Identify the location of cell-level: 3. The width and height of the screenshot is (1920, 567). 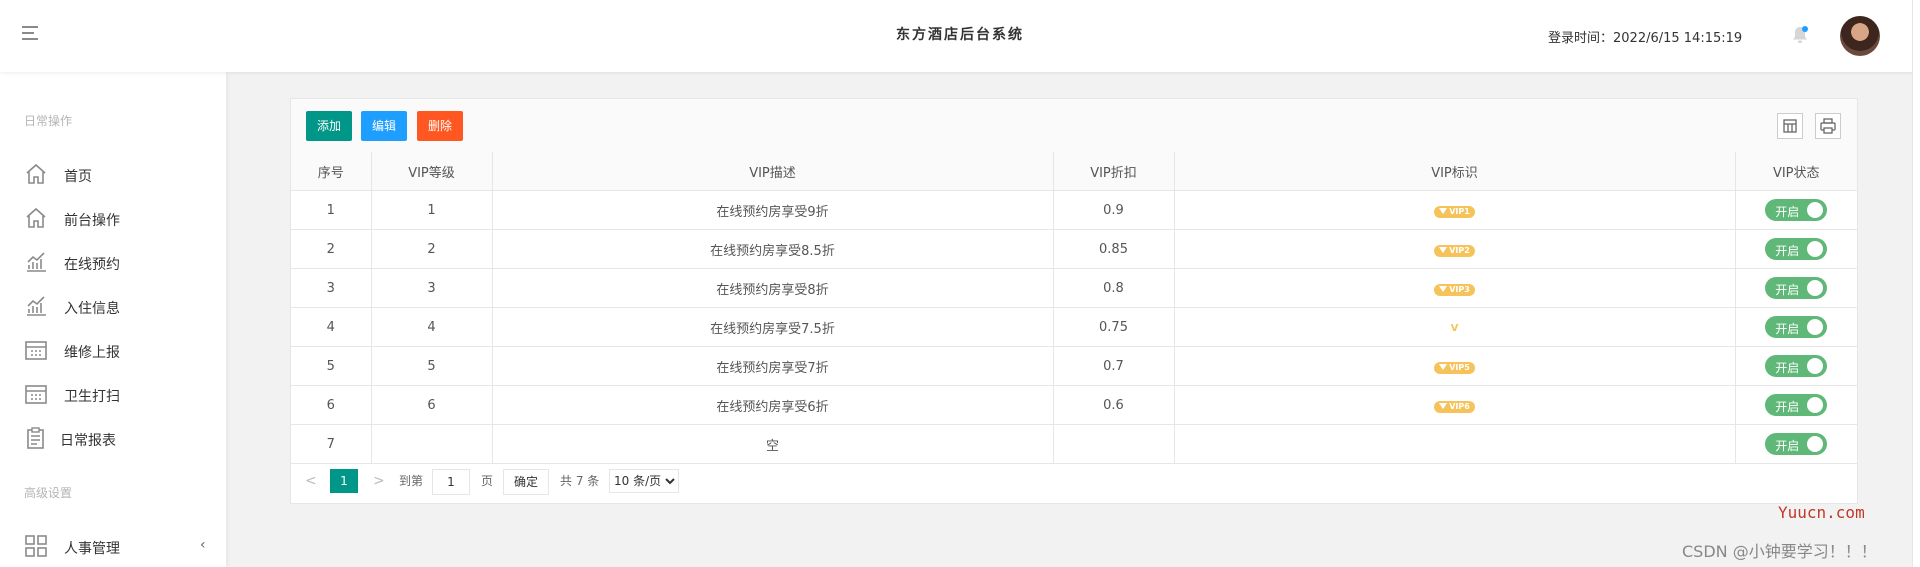
(431, 288).